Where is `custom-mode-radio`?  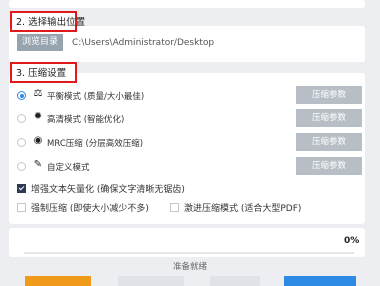 custom-mode-radio is located at coordinates (21, 166).